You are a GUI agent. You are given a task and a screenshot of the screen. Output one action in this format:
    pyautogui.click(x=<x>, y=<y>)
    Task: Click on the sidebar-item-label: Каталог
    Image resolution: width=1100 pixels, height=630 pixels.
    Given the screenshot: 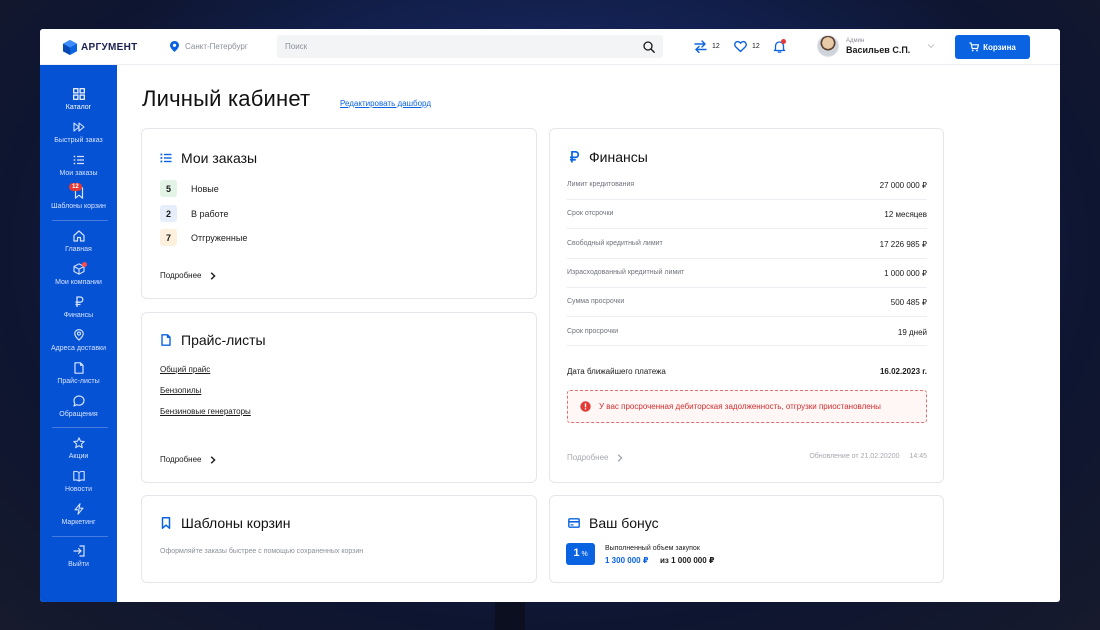 What is the action you would take?
    pyautogui.click(x=78, y=107)
    